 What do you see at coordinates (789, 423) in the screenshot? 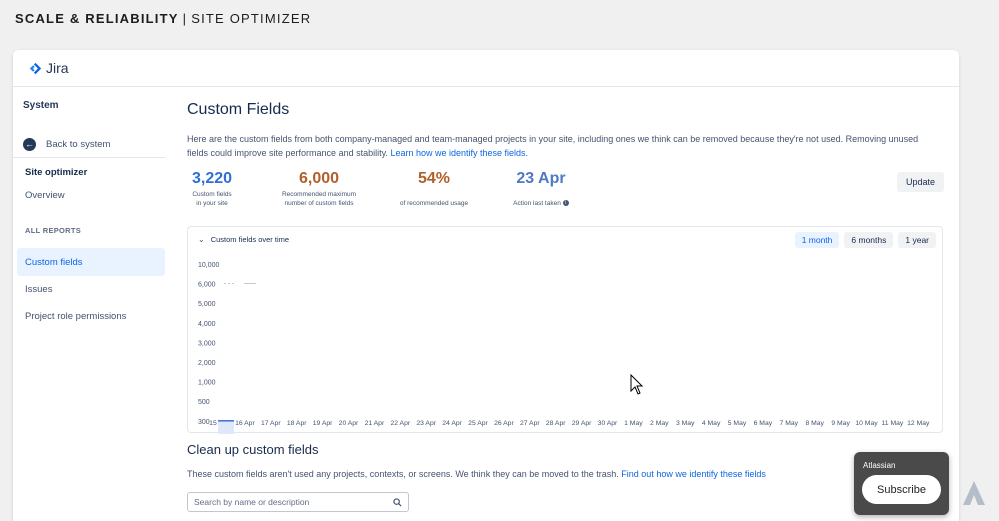
I see `x-tick-label: 7 May` at bounding box center [789, 423].